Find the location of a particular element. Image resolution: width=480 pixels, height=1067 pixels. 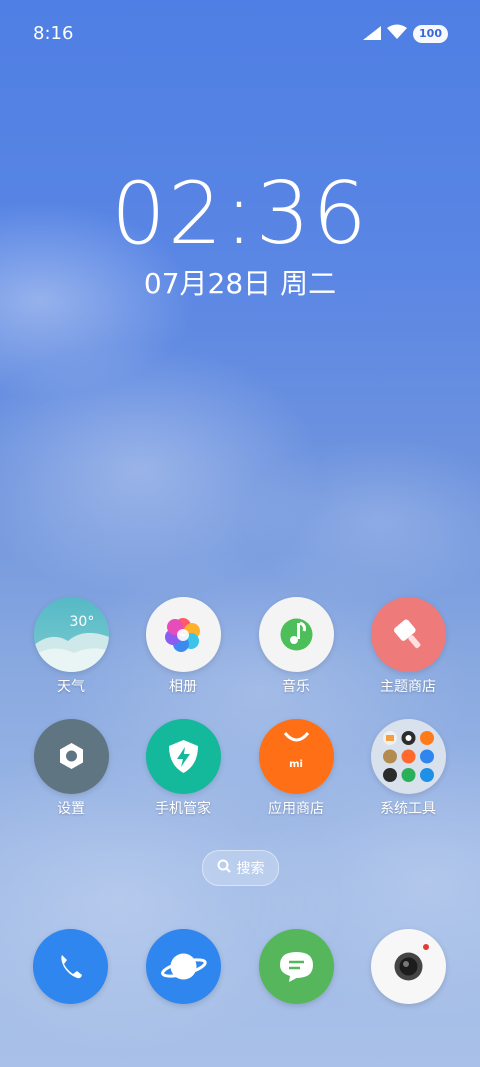

app-label: 系统工具 is located at coordinates (408, 809).